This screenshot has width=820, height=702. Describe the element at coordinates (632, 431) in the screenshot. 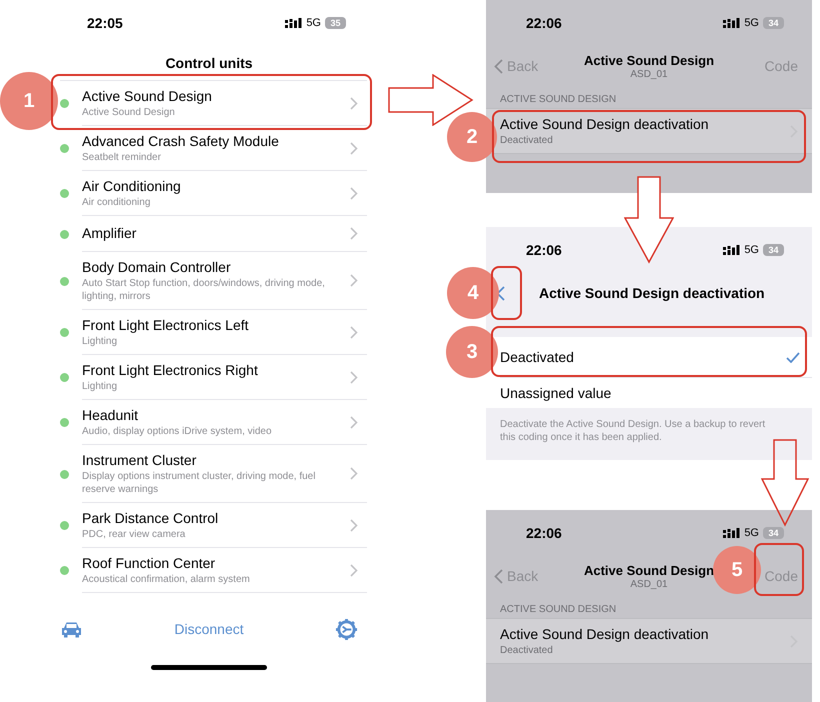

I see `footer-note: Deactivate the Active Sound Design. Use a backup to revert this coding once it has been applied.` at that location.